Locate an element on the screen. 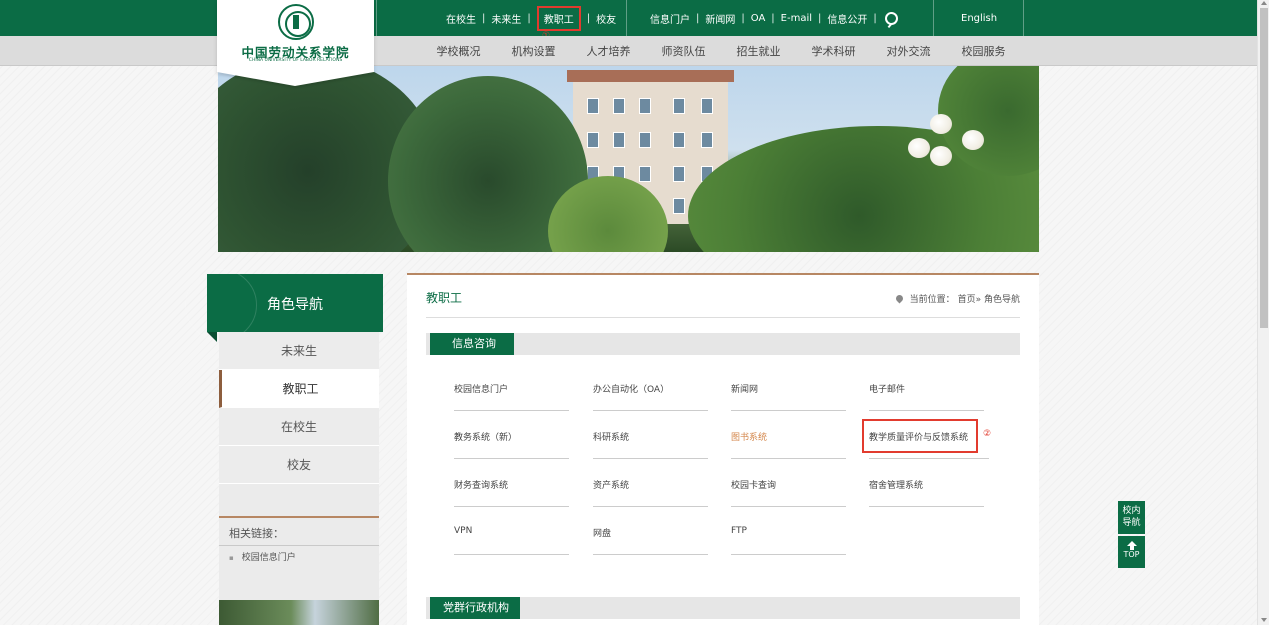  university-emblem-icon is located at coordinates (296, 22).